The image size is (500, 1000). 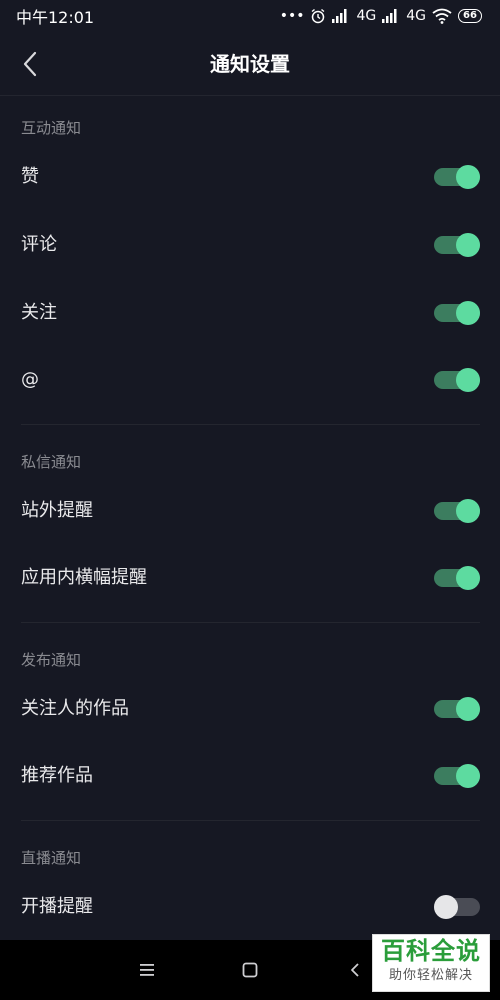 I want to click on setting-label: 站外提醒, so click(x=57, y=510).